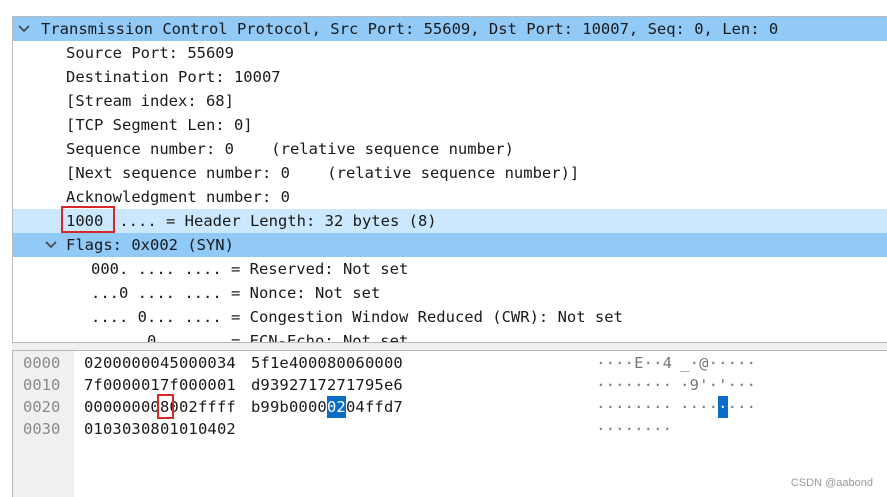  What do you see at coordinates (279, 407) in the screenshot?
I see `hex-byte: 9b` at bounding box center [279, 407].